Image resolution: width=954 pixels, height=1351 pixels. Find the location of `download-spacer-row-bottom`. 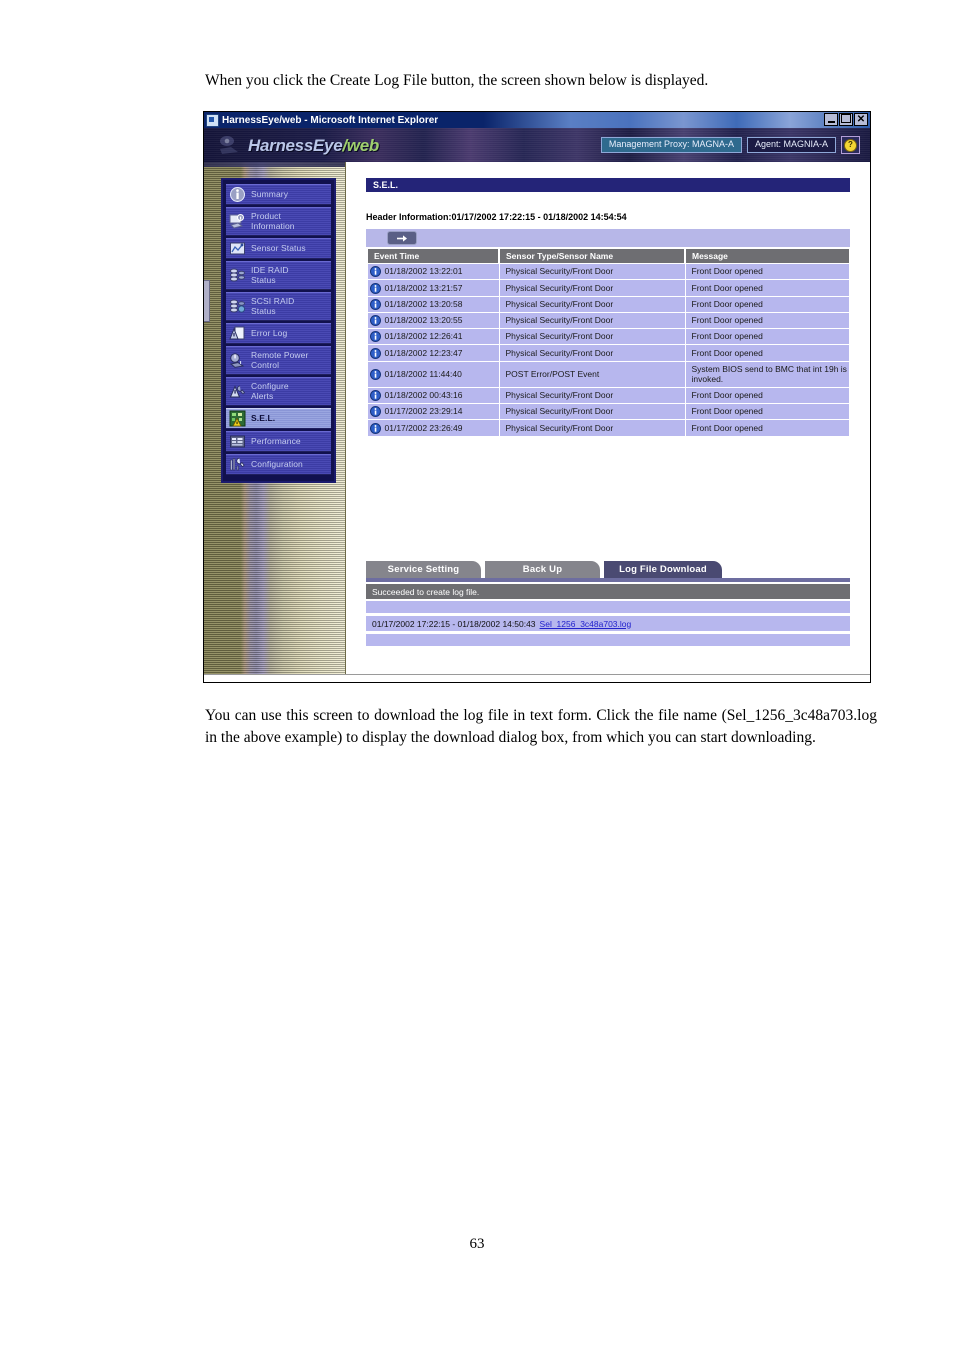

download-spacer-row-bottom is located at coordinates (608, 640).